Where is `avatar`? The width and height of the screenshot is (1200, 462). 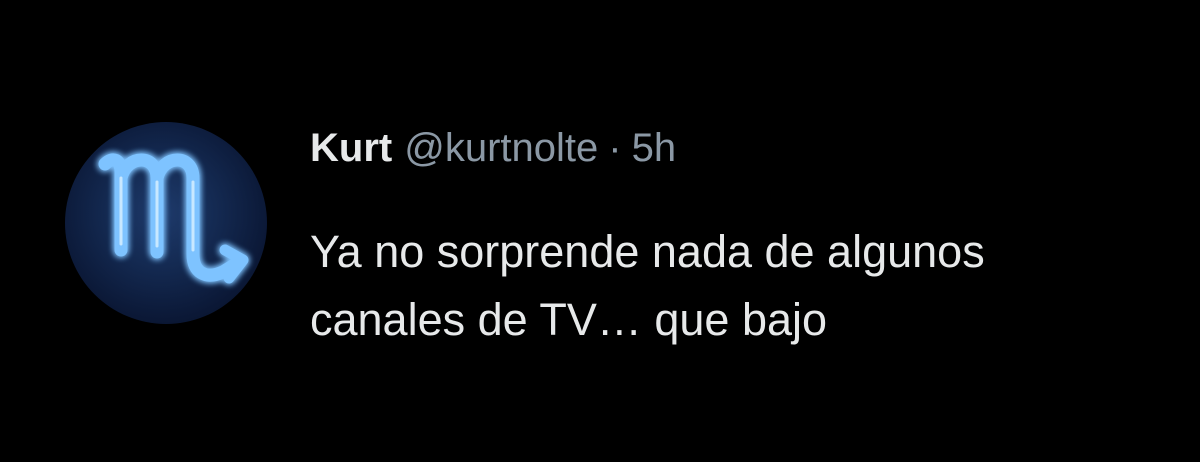 avatar is located at coordinates (166, 223).